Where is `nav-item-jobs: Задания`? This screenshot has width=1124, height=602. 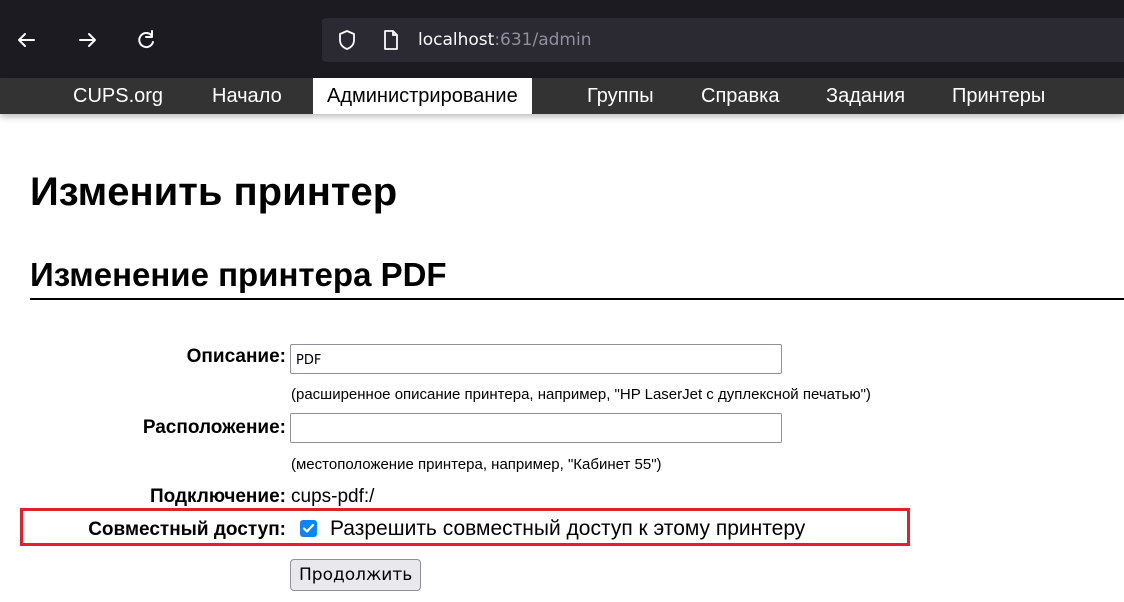
nav-item-jobs: Задания is located at coordinates (865, 96).